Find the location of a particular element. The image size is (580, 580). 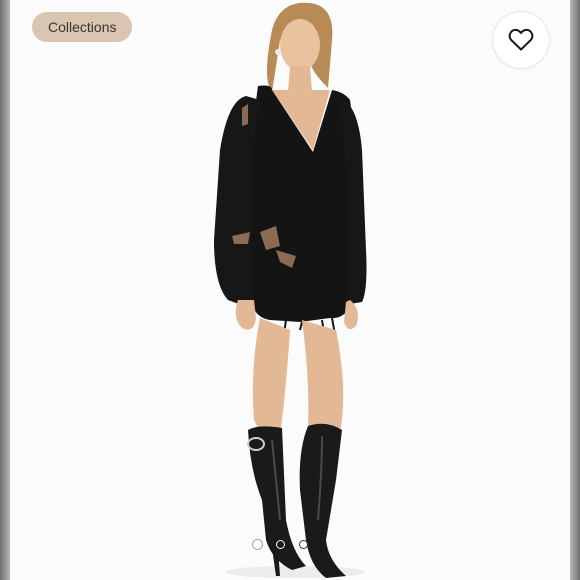

left-frame-edge is located at coordinates (5, 290).